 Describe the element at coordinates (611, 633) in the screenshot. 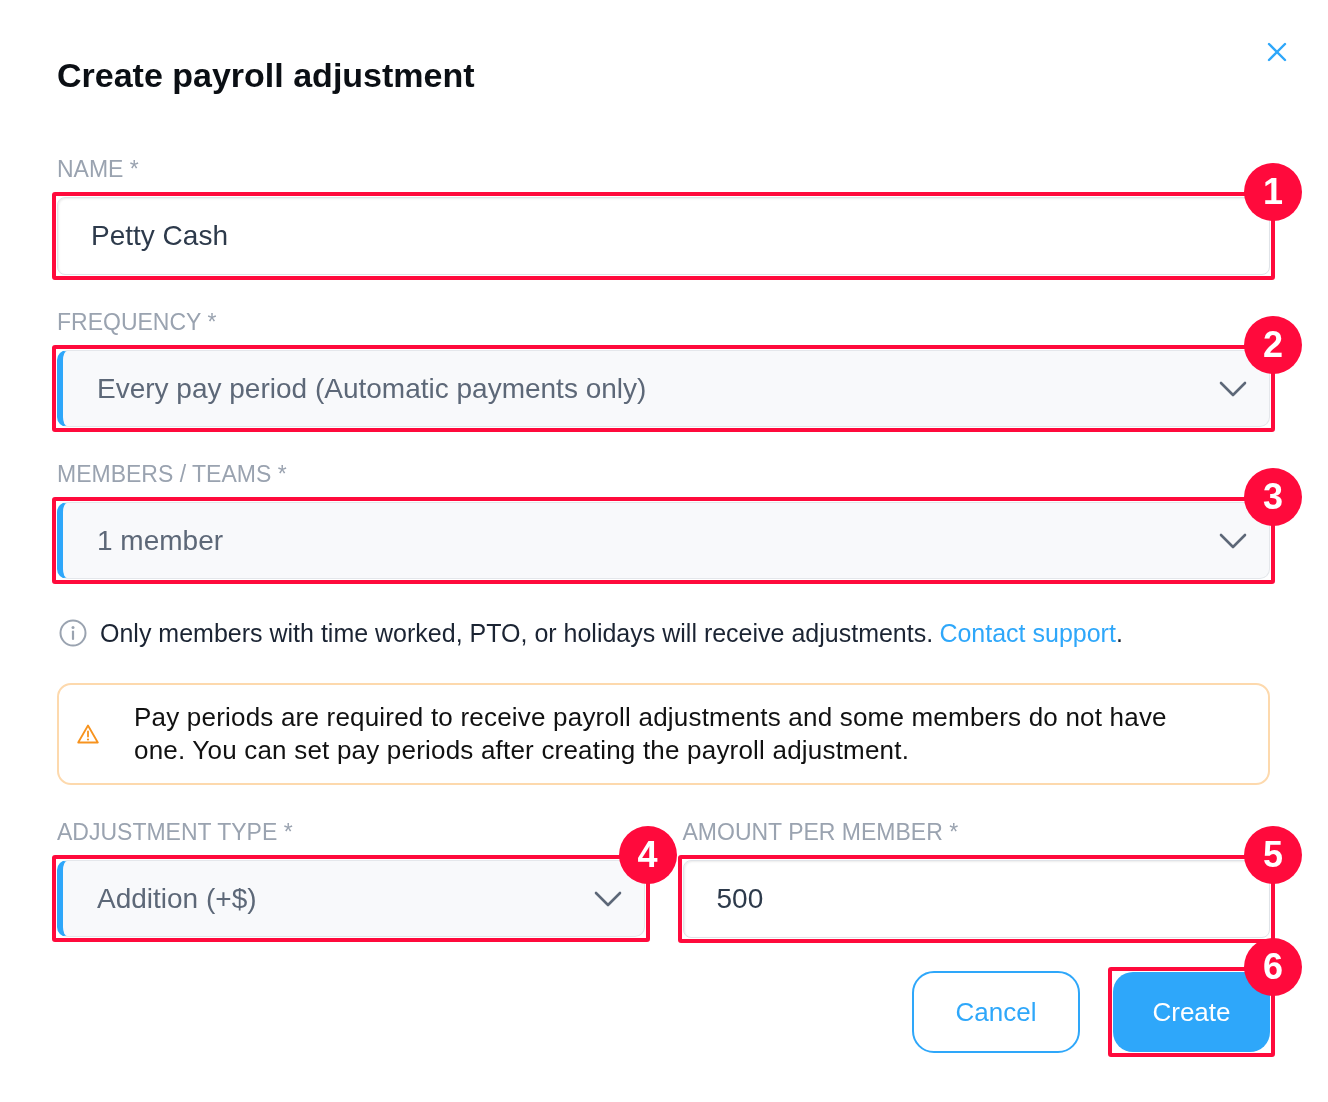

I see `info-text: Only members with time worked, PTO, or holidays will receive adjustments. Contact support.` at that location.